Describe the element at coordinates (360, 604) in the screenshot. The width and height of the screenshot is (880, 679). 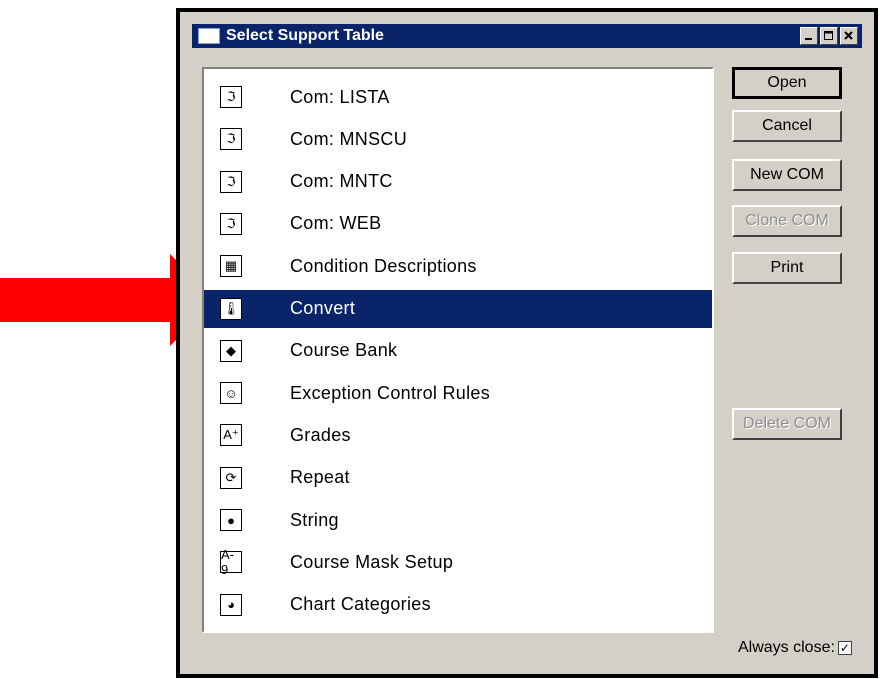
I see `list-item-label: Chart Categories` at that location.